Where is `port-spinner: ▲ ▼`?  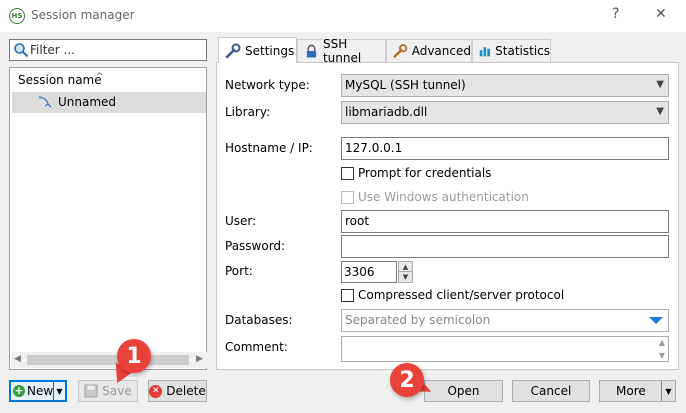
port-spinner: ▲ ▼ is located at coordinates (405, 272).